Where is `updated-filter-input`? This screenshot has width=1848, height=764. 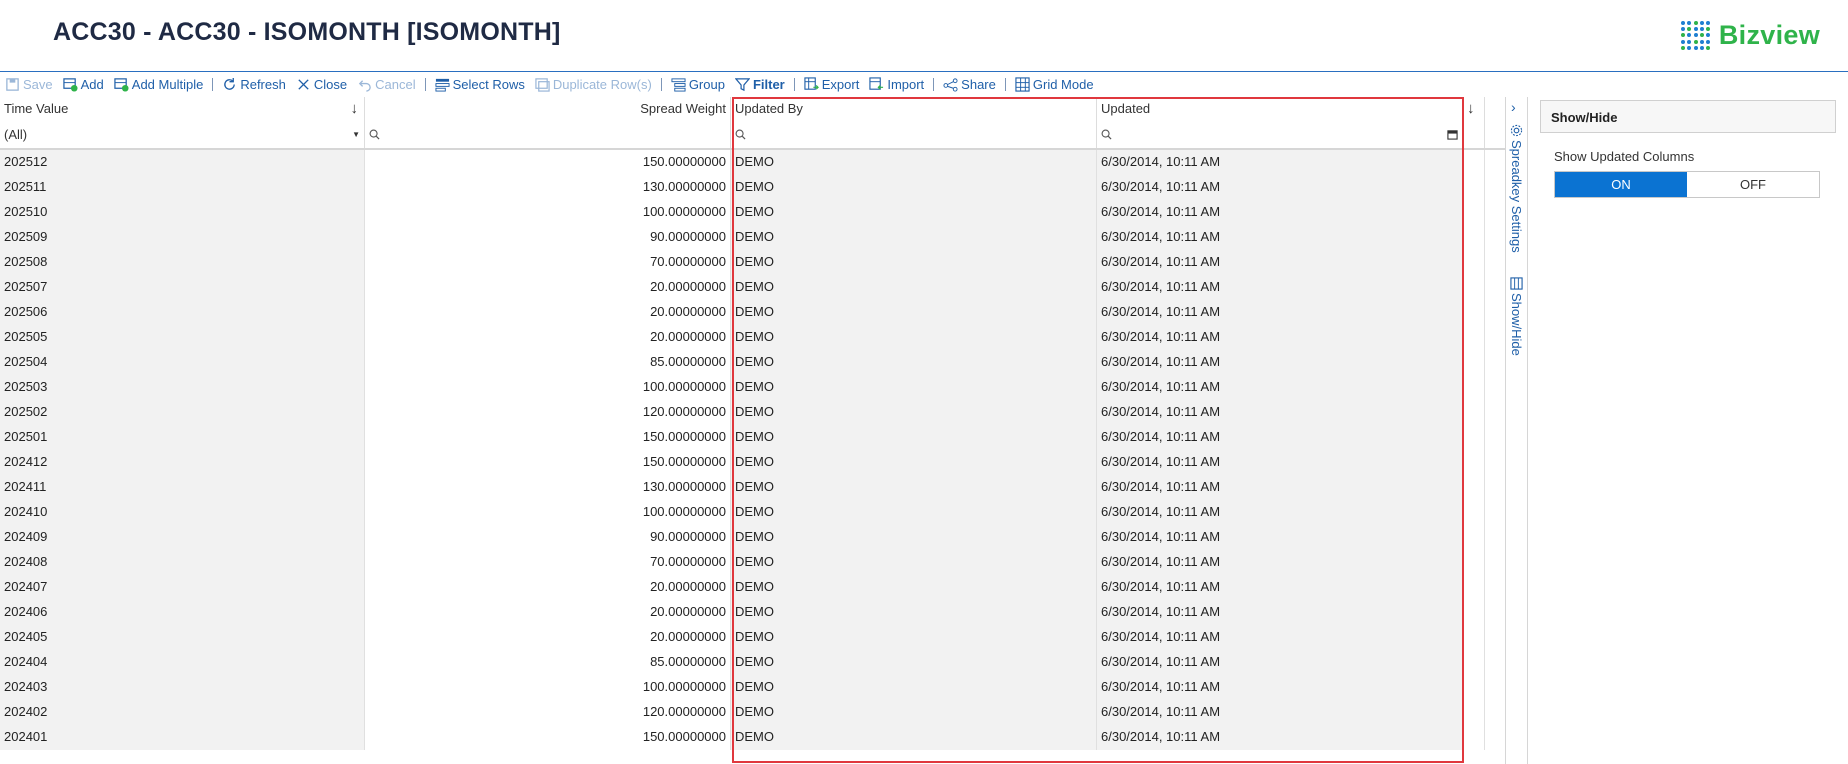 updated-filter-input is located at coordinates (1280, 134).